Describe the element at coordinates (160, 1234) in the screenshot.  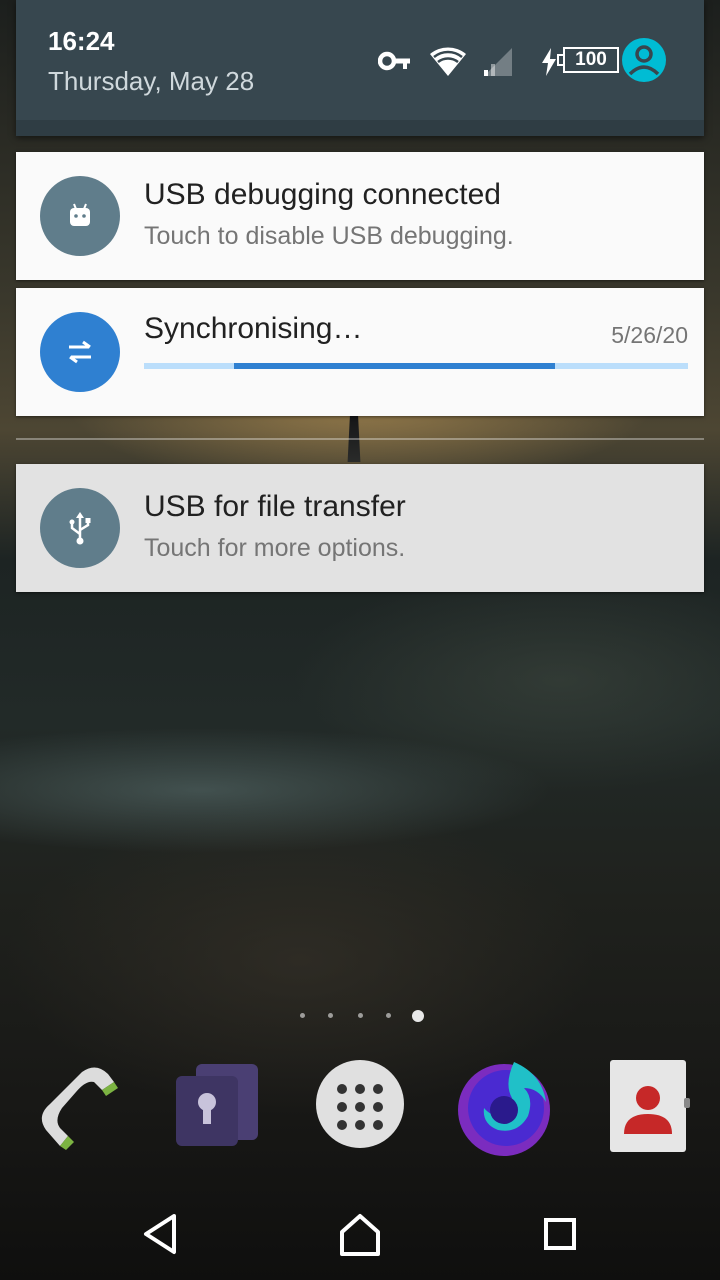
I see `back-icon` at that location.